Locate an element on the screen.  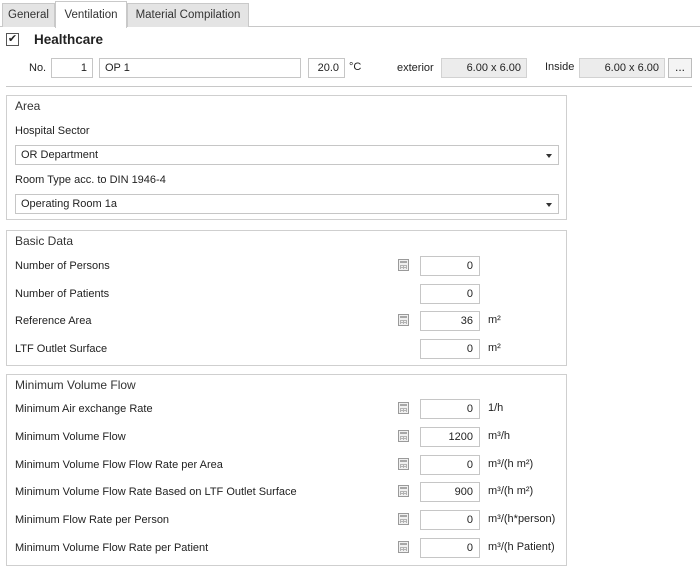
healthcare-title: Healthcare is located at coordinates (69, 39).